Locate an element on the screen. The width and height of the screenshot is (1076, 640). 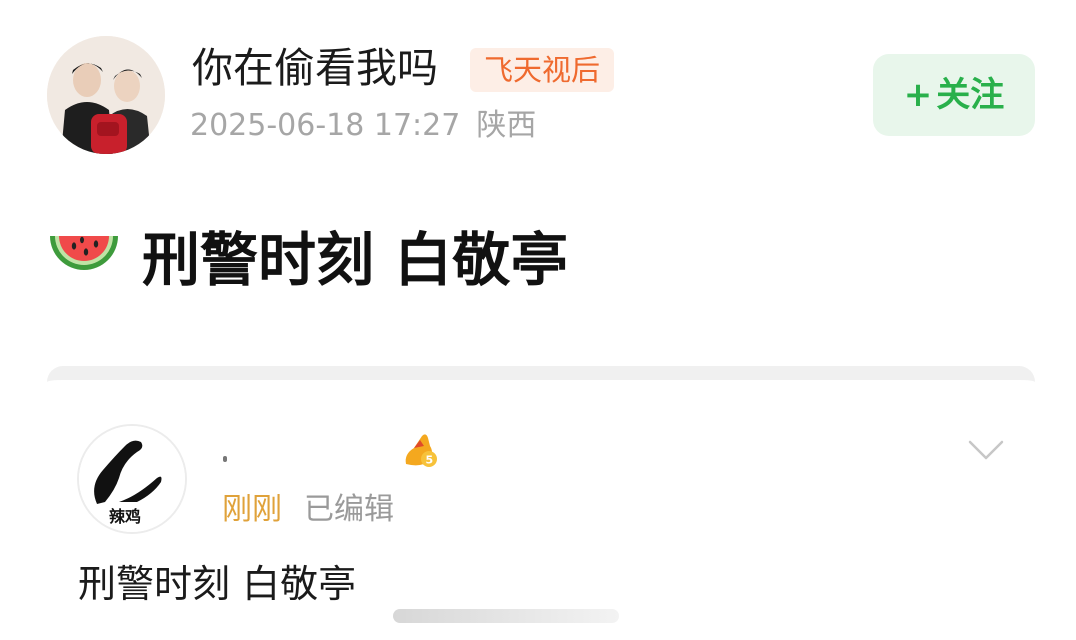
follow-label: 关注 is located at coordinates (970, 95).